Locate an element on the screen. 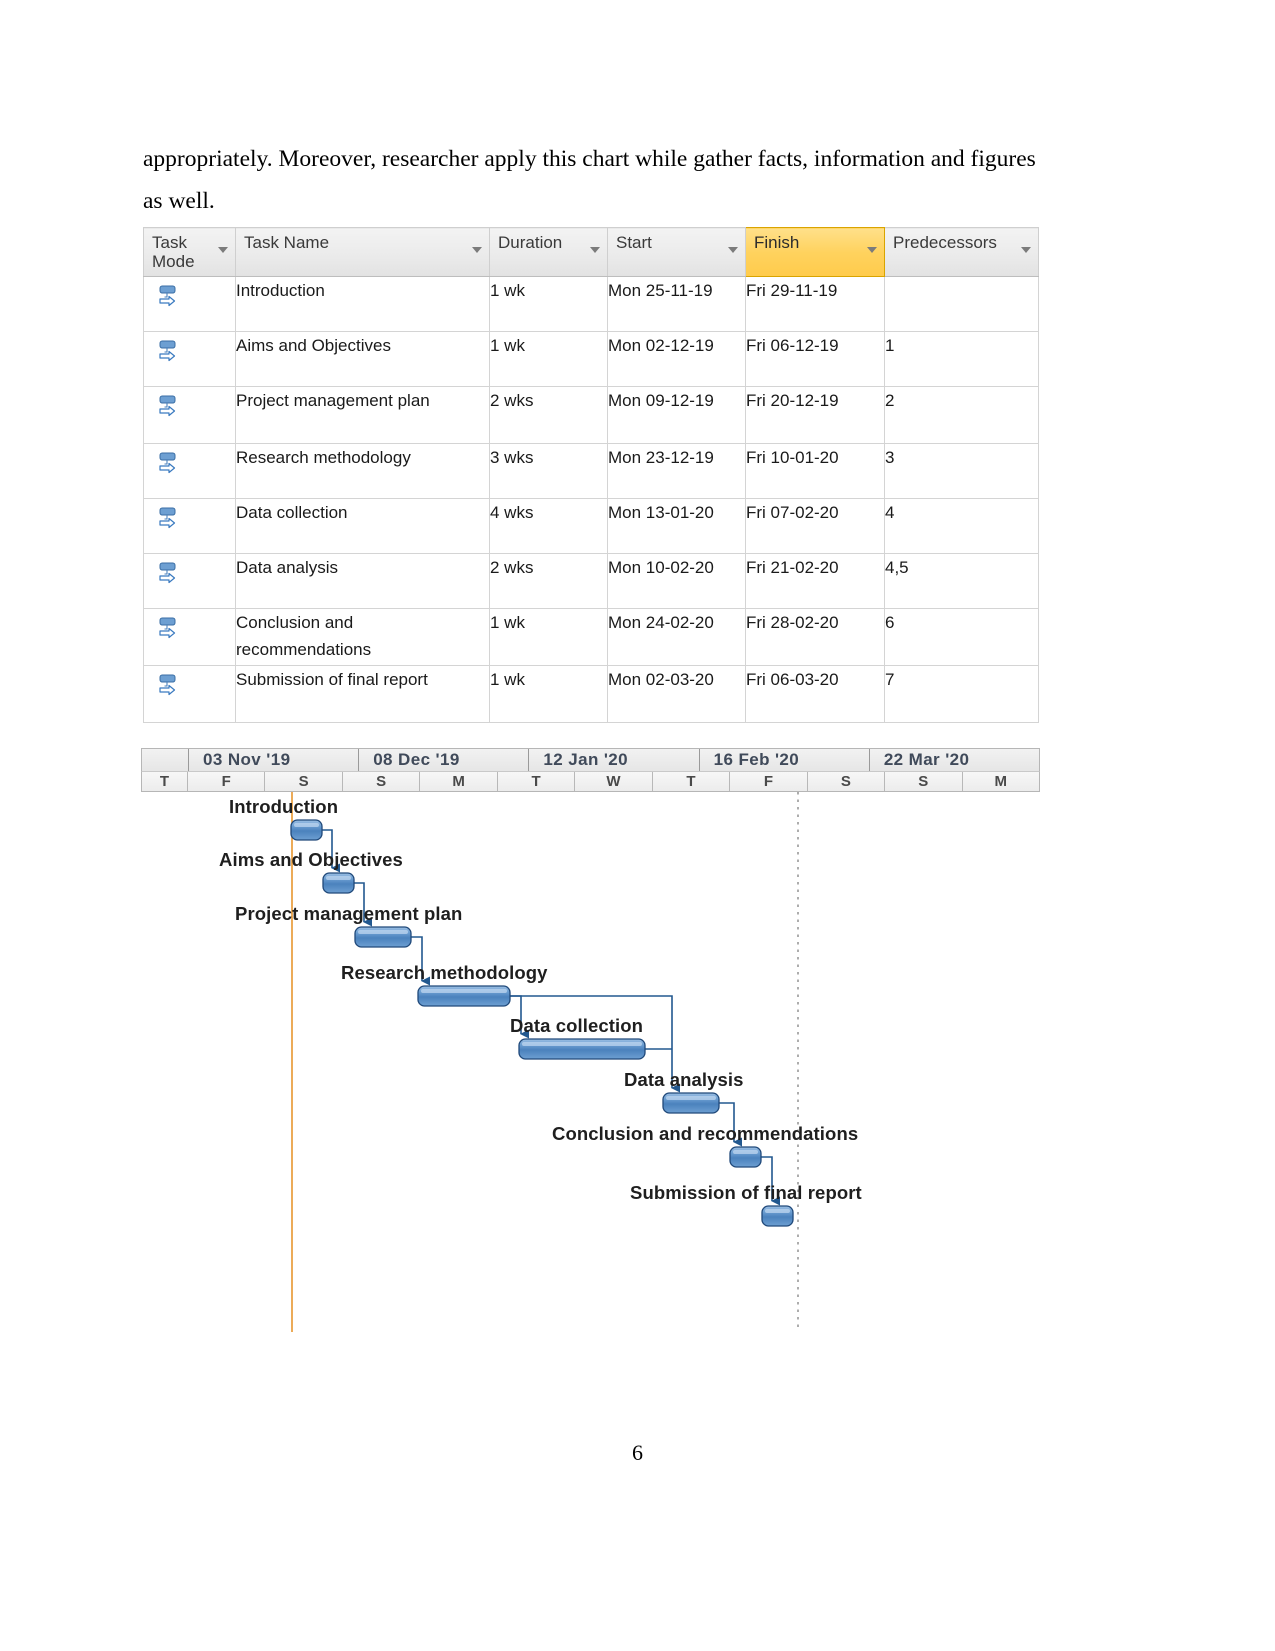  column-header-task-name: Task Name is located at coordinates (362, 252).